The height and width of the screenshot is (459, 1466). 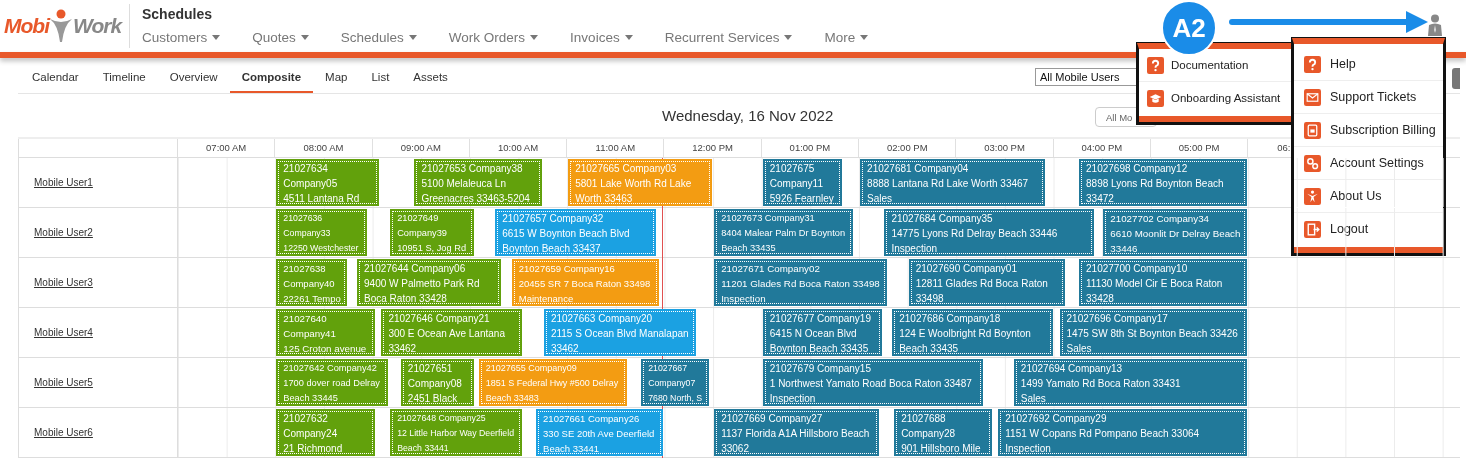 What do you see at coordinates (330, 368) in the screenshot?
I see `event-text: 21027642 Company42` at bounding box center [330, 368].